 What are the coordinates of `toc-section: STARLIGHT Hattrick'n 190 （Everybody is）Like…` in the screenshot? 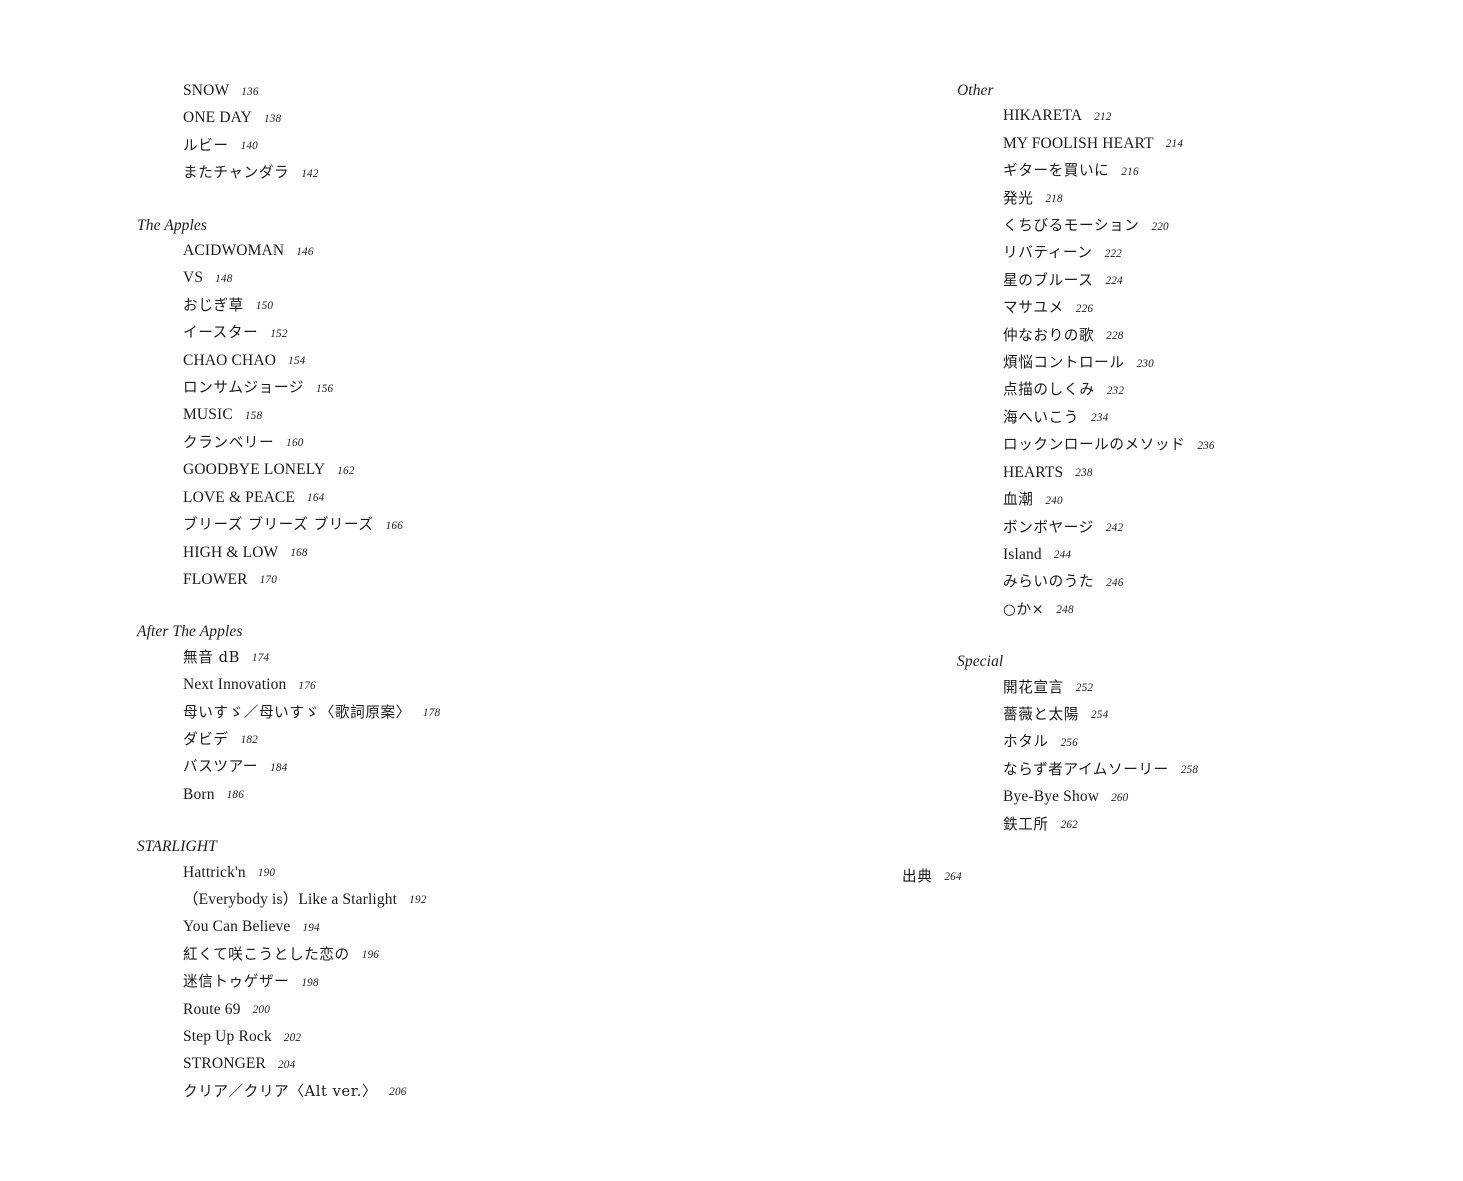 It's located at (447, 970).